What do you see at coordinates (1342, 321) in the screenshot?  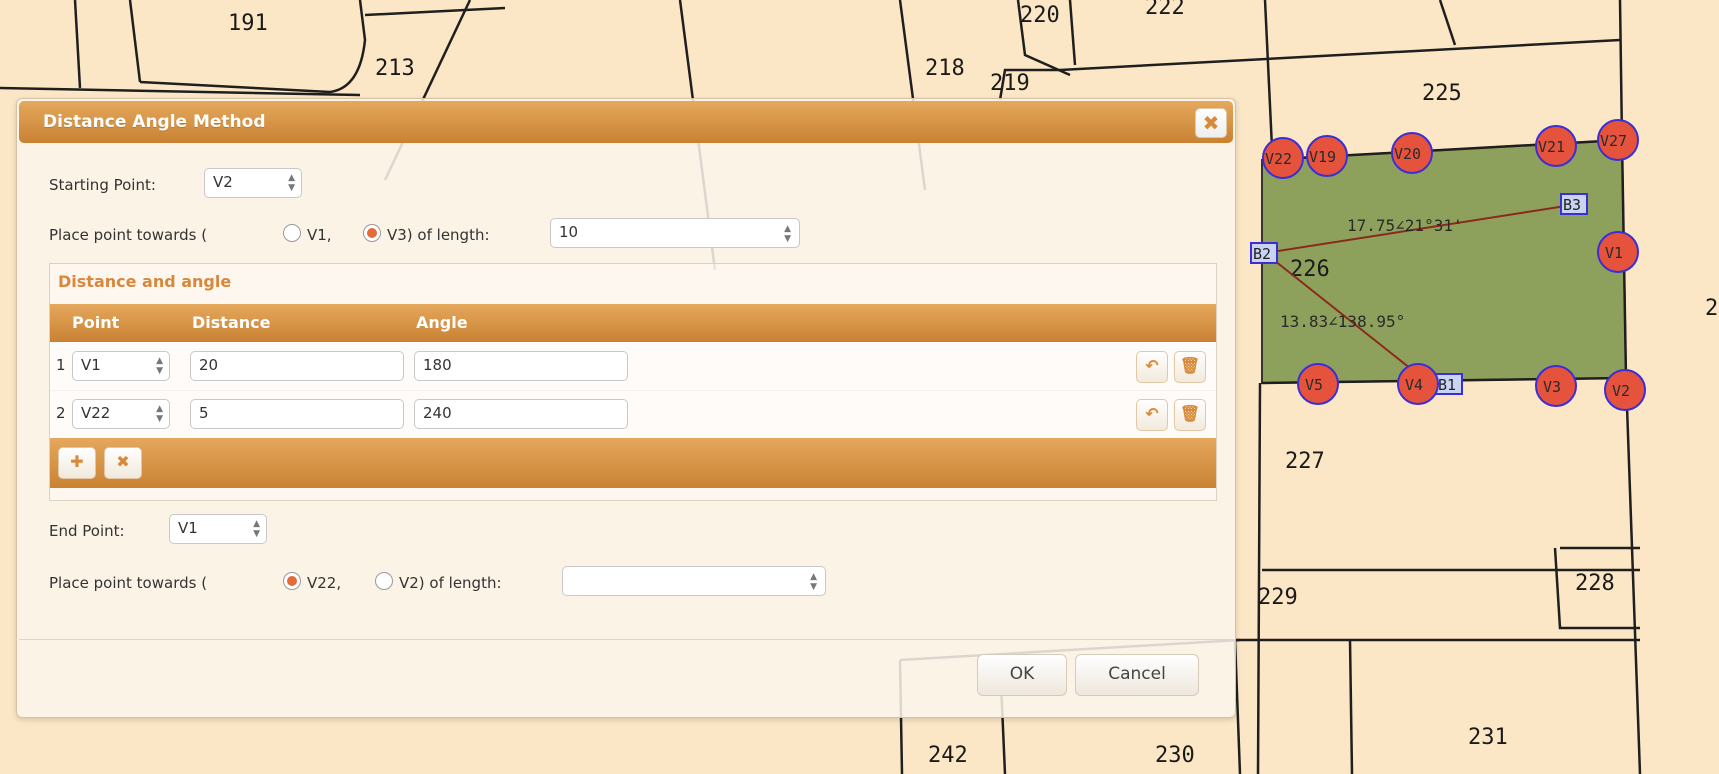 I see `measurement-label: 13.83∠138.95°` at bounding box center [1342, 321].